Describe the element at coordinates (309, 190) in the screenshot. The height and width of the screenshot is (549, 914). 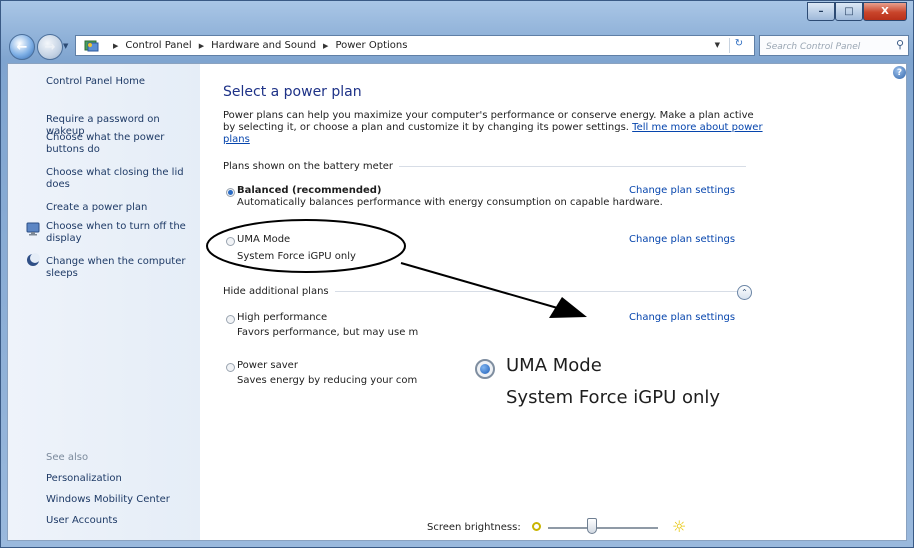
I see `plan-name: Balanced (recommended)` at that location.